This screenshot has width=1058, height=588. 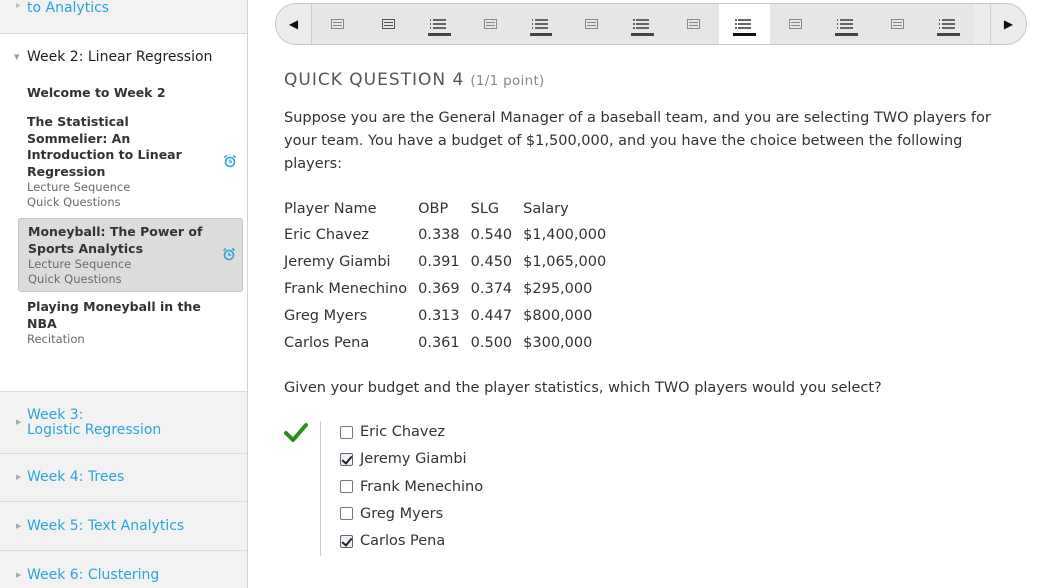 What do you see at coordinates (106, 526) in the screenshot?
I see `week-label: Week 5: Text Analytics` at bounding box center [106, 526].